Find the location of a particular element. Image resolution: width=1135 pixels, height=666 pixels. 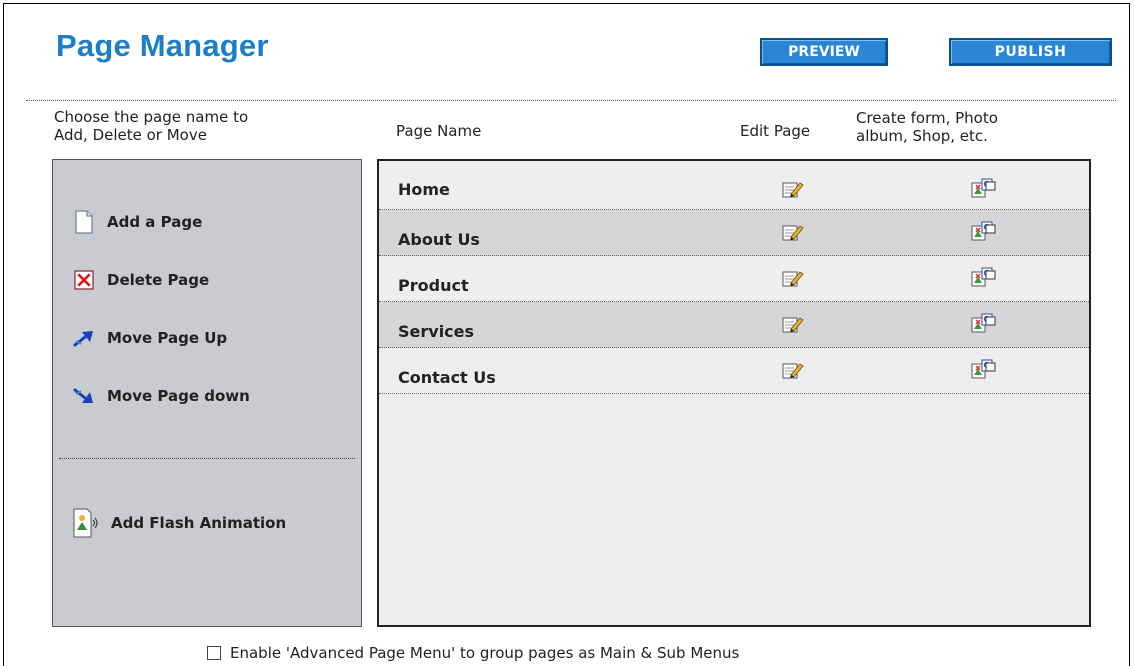

instructions-line-2: Add, Delete or Move is located at coordinates (130, 135).